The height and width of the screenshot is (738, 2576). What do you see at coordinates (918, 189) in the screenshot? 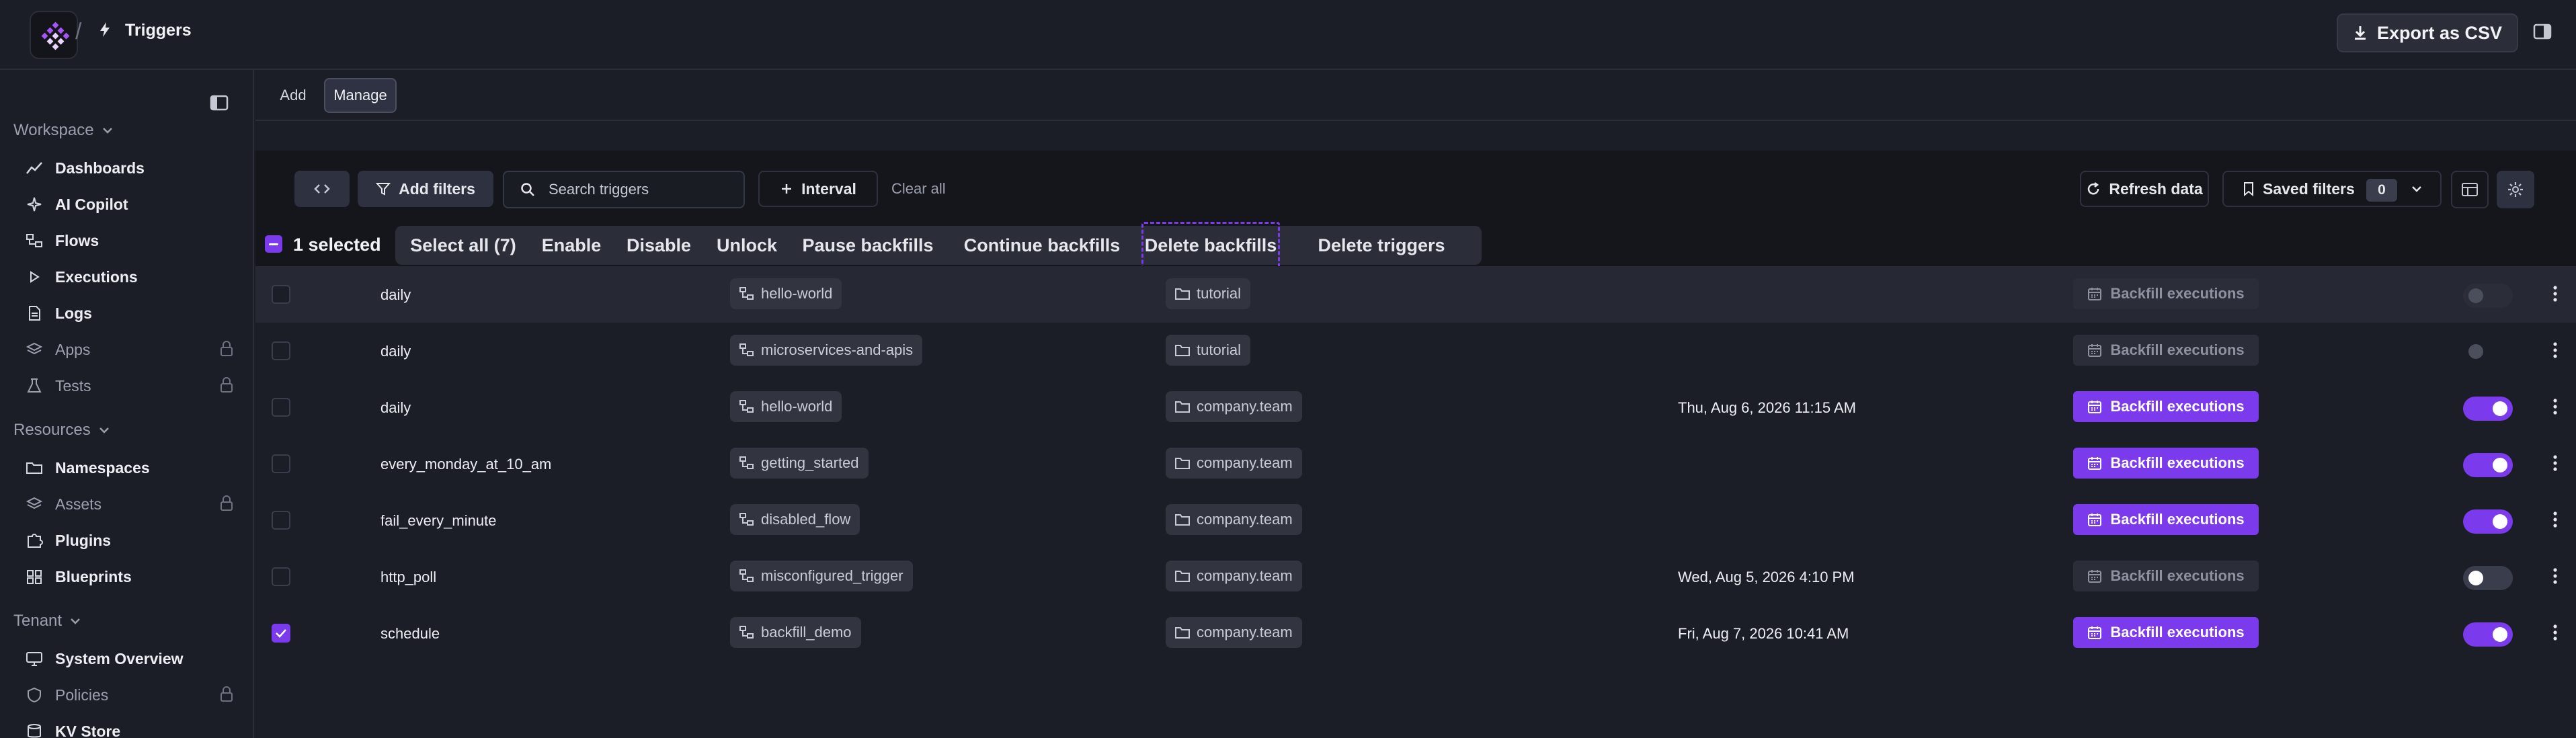
I see `clear-all-button: Clear all` at bounding box center [918, 189].